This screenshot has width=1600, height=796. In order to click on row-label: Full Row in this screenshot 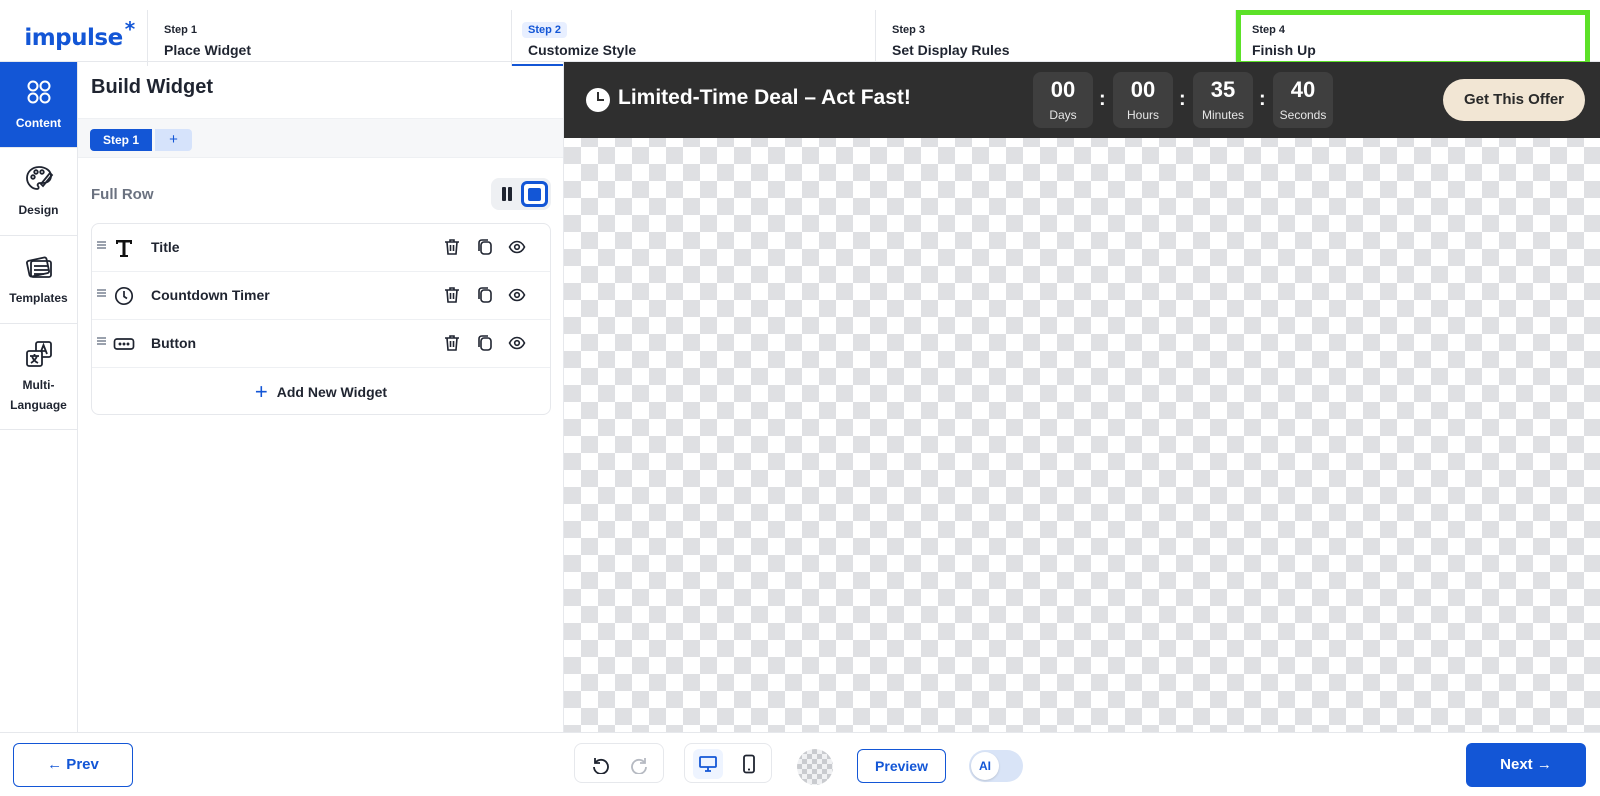, I will do `click(122, 194)`.